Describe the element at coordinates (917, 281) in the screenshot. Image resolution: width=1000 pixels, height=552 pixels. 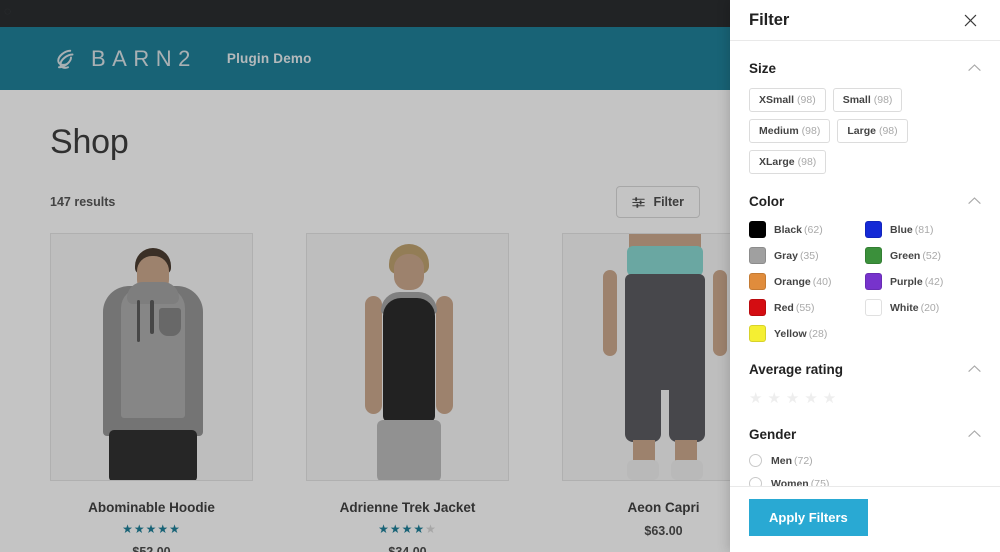
I see `color-label: Purple (42)` at that location.